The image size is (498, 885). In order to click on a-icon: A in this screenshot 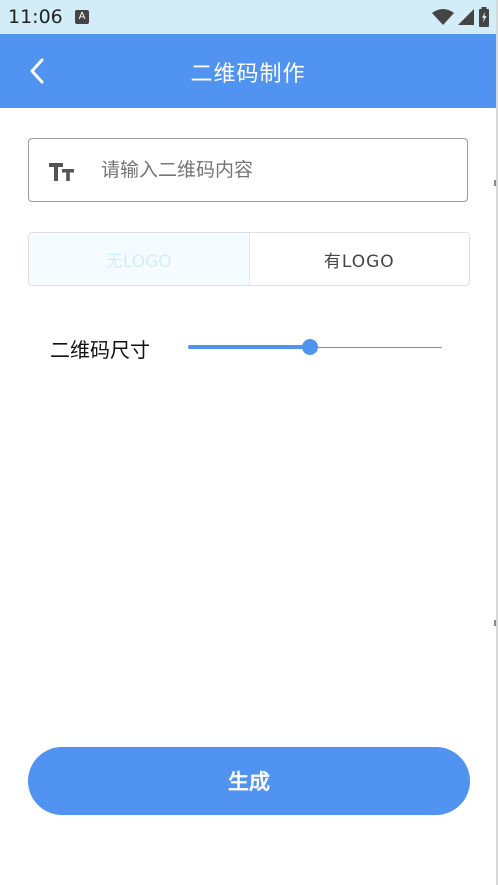, I will do `click(82, 17)`.